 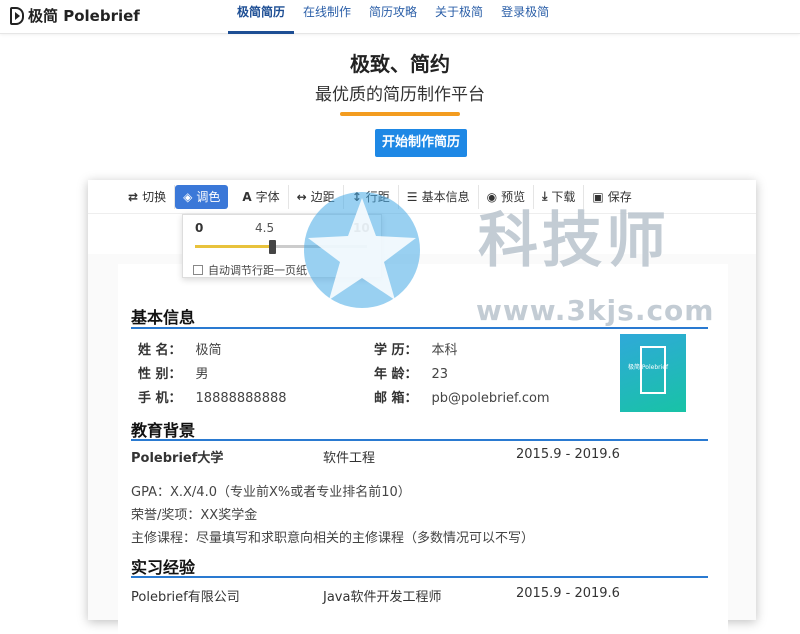 I want to click on color-label: 调色, so click(x=208, y=197).